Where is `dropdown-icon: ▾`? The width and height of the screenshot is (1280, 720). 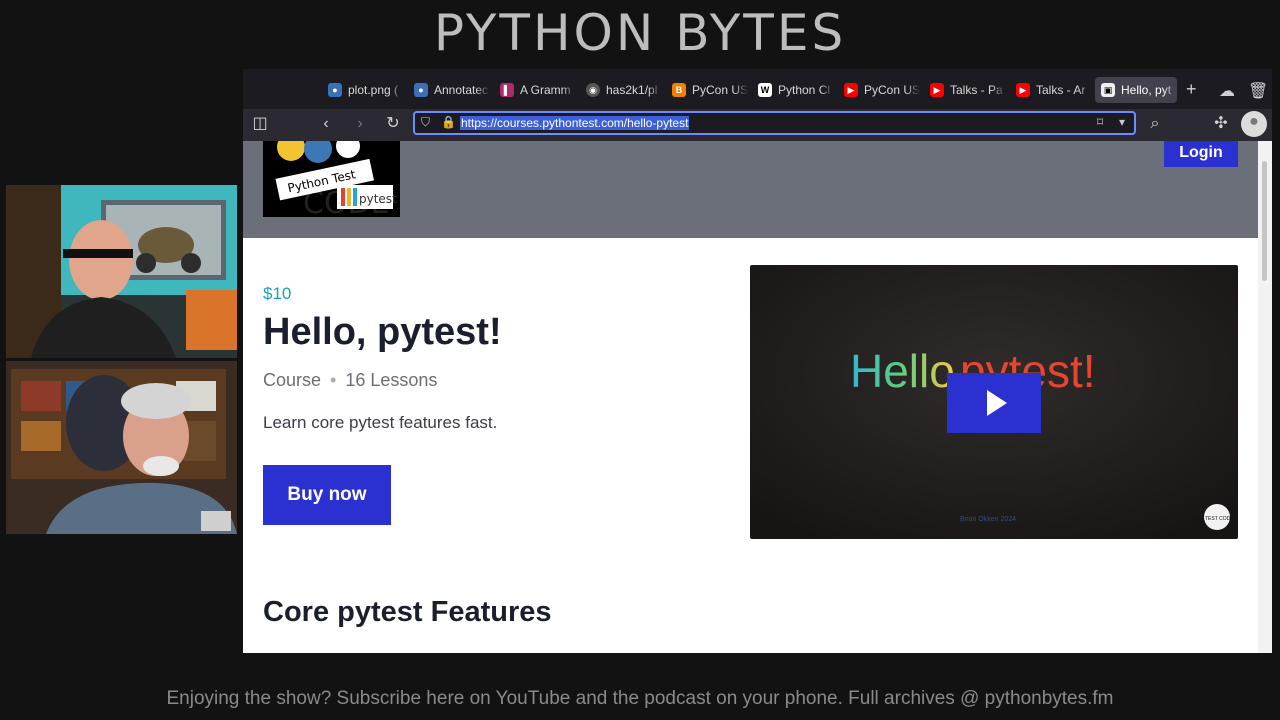
dropdown-icon: ▾ is located at coordinates (1122, 122).